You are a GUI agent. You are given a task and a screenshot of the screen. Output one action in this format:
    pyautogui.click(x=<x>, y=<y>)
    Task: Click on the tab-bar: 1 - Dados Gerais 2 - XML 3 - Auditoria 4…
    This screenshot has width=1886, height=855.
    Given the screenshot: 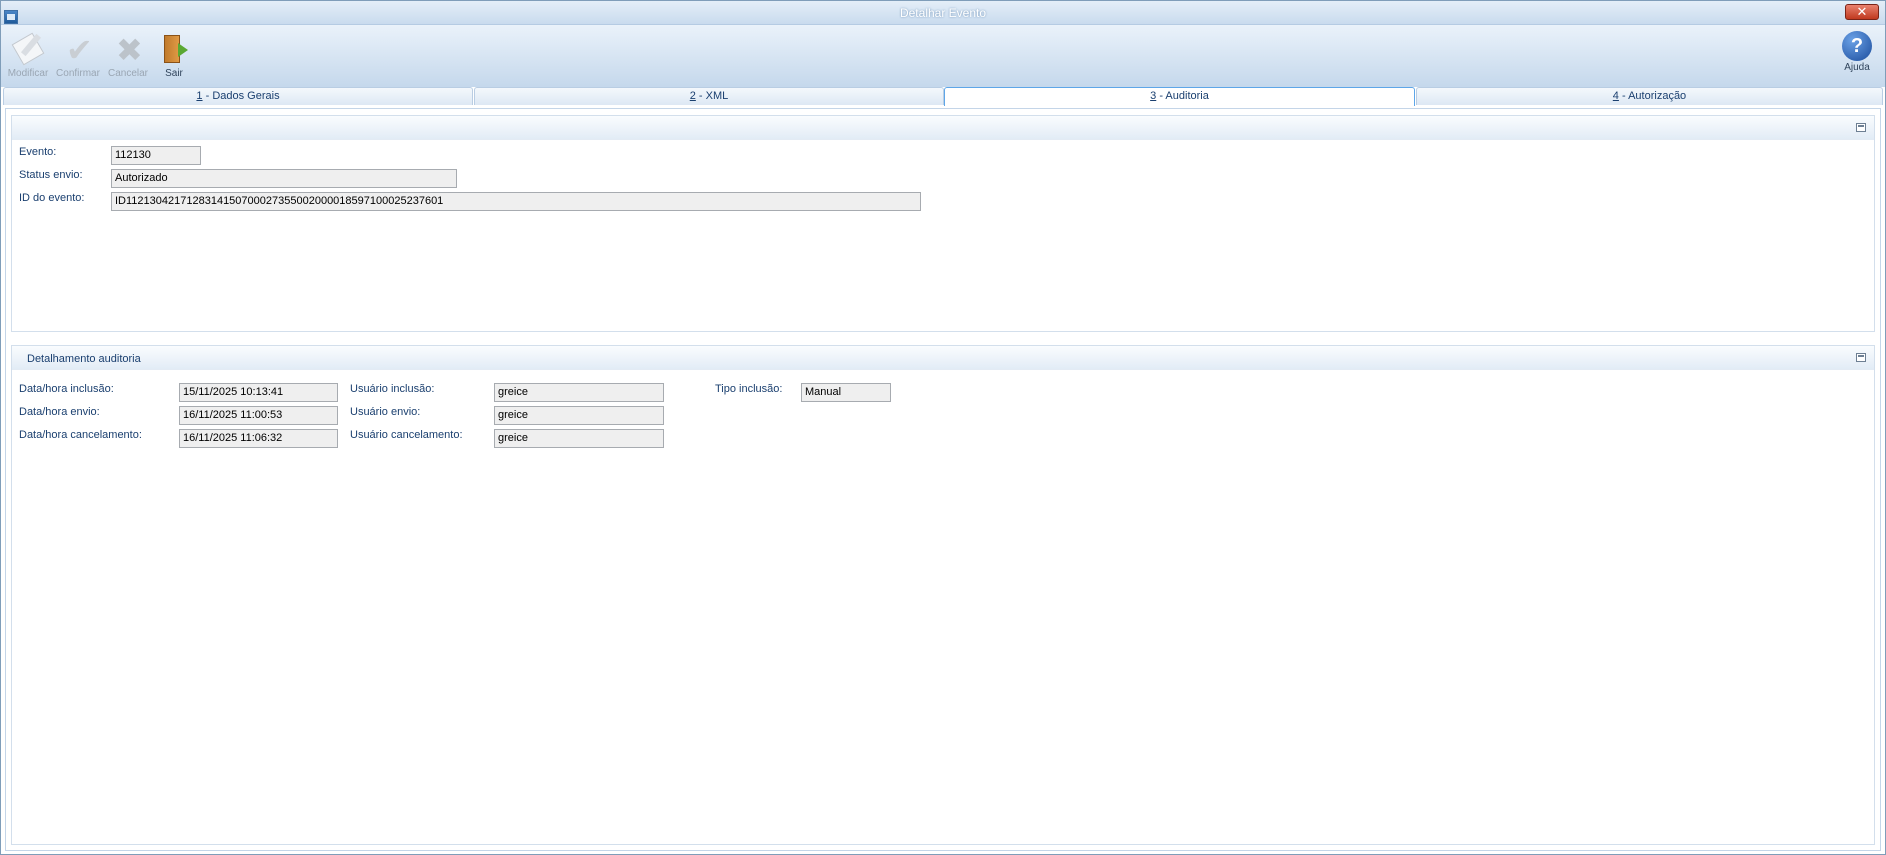 What is the action you would take?
    pyautogui.click(x=943, y=96)
    